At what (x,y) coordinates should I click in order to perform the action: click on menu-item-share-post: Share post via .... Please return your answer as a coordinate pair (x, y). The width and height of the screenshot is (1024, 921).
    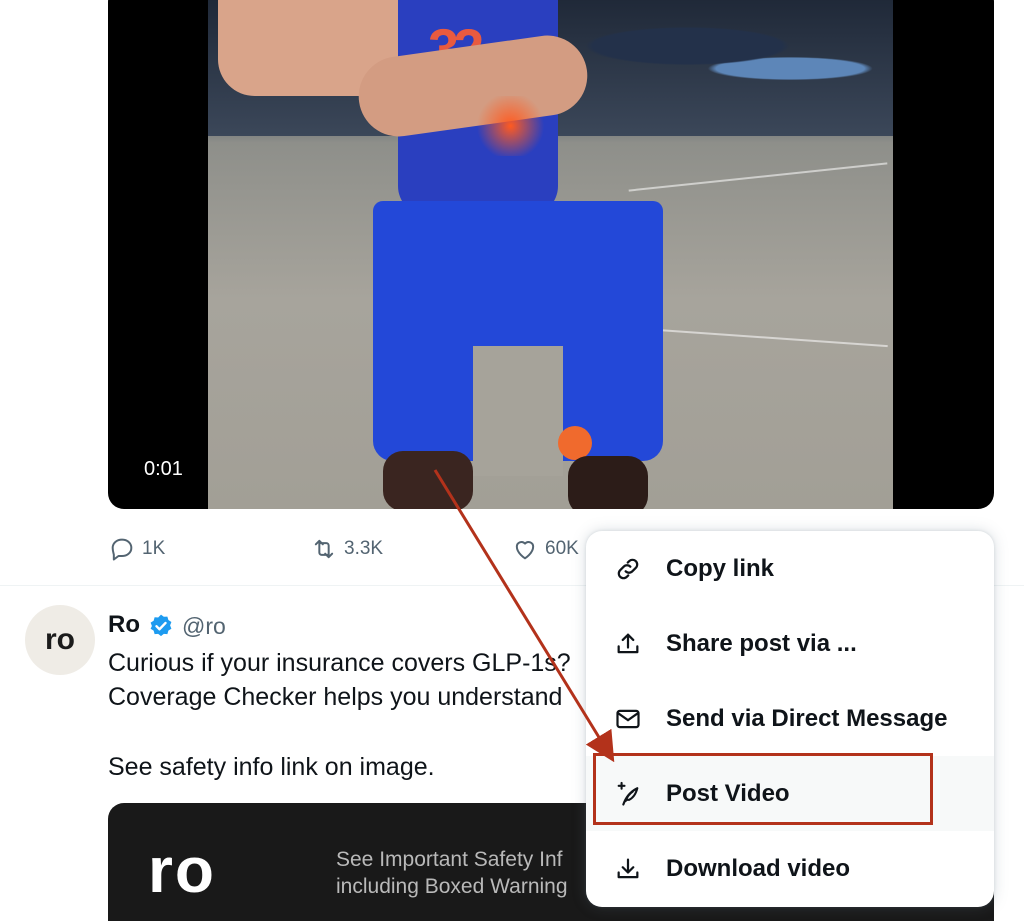
    Looking at the image, I should click on (790, 643).